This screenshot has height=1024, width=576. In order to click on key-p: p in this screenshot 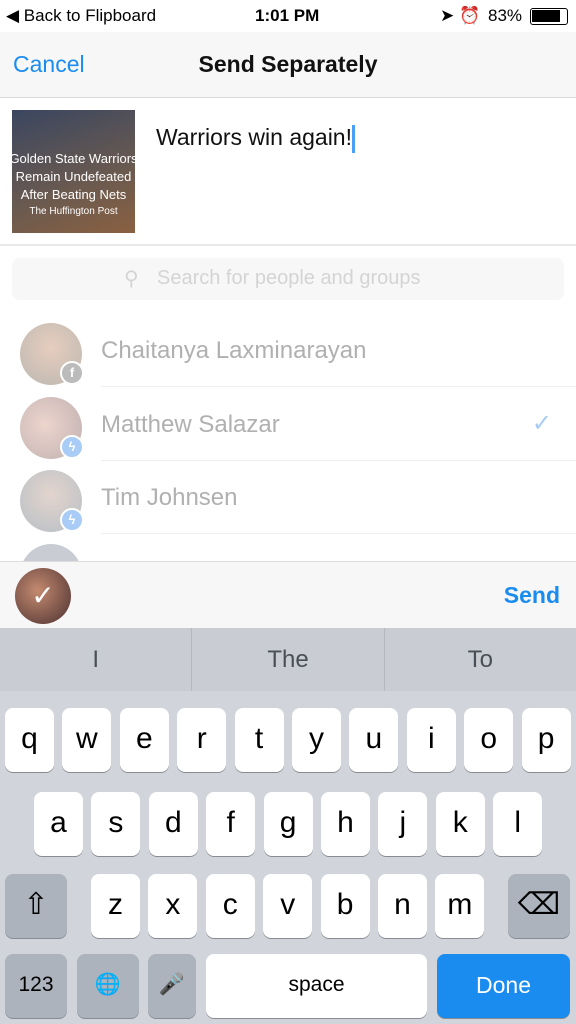, I will do `click(546, 740)`.